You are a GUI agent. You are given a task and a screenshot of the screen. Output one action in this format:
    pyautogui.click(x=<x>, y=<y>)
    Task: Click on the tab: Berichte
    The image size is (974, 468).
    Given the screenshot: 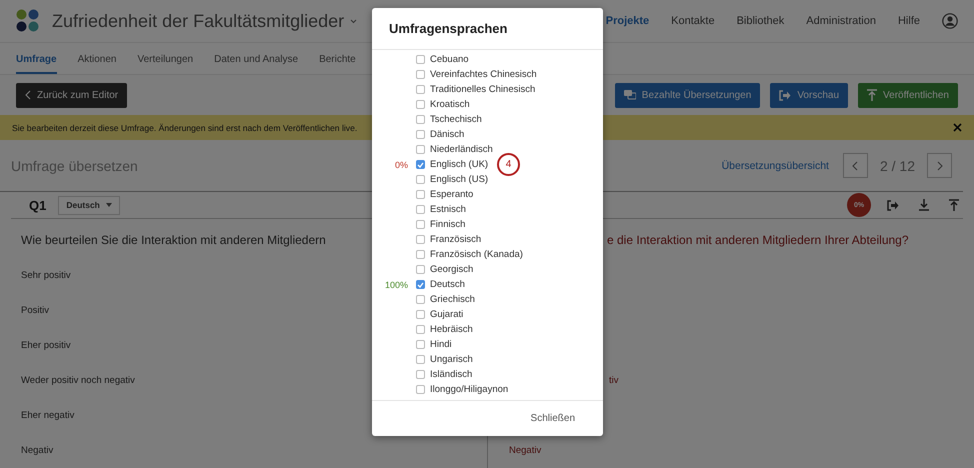 What is the action you would take?
    pyautogui.click(x=337, y=58)
    